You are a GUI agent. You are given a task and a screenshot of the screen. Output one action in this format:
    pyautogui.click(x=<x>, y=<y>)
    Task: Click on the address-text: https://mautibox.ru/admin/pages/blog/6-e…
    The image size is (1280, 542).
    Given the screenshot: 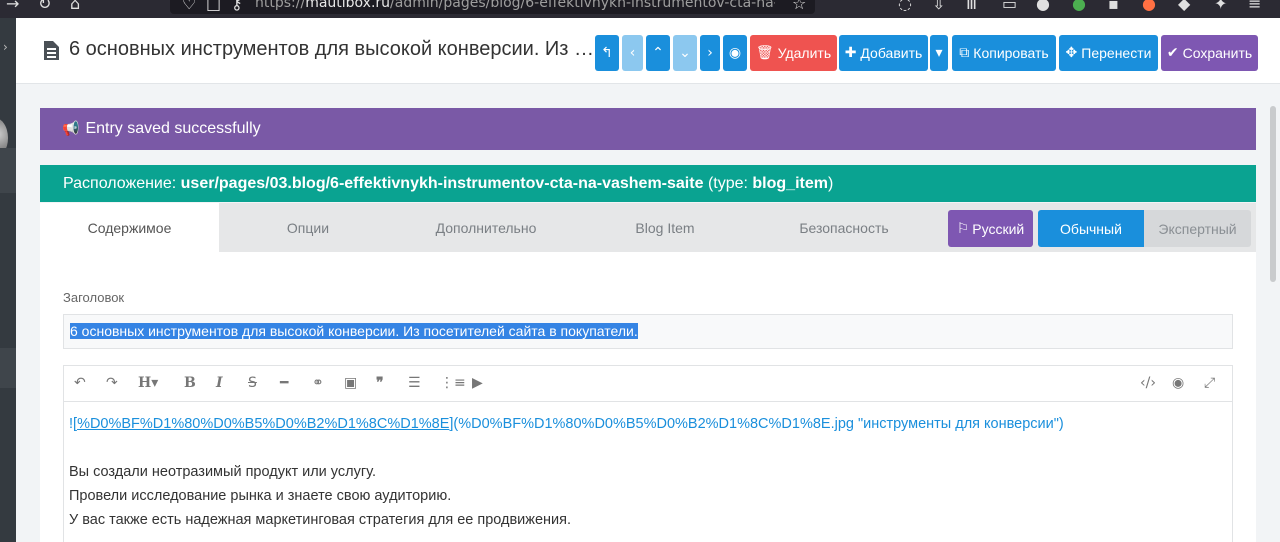 What is the action you would take?
    pyautogui.click(x=515, y=5)
    